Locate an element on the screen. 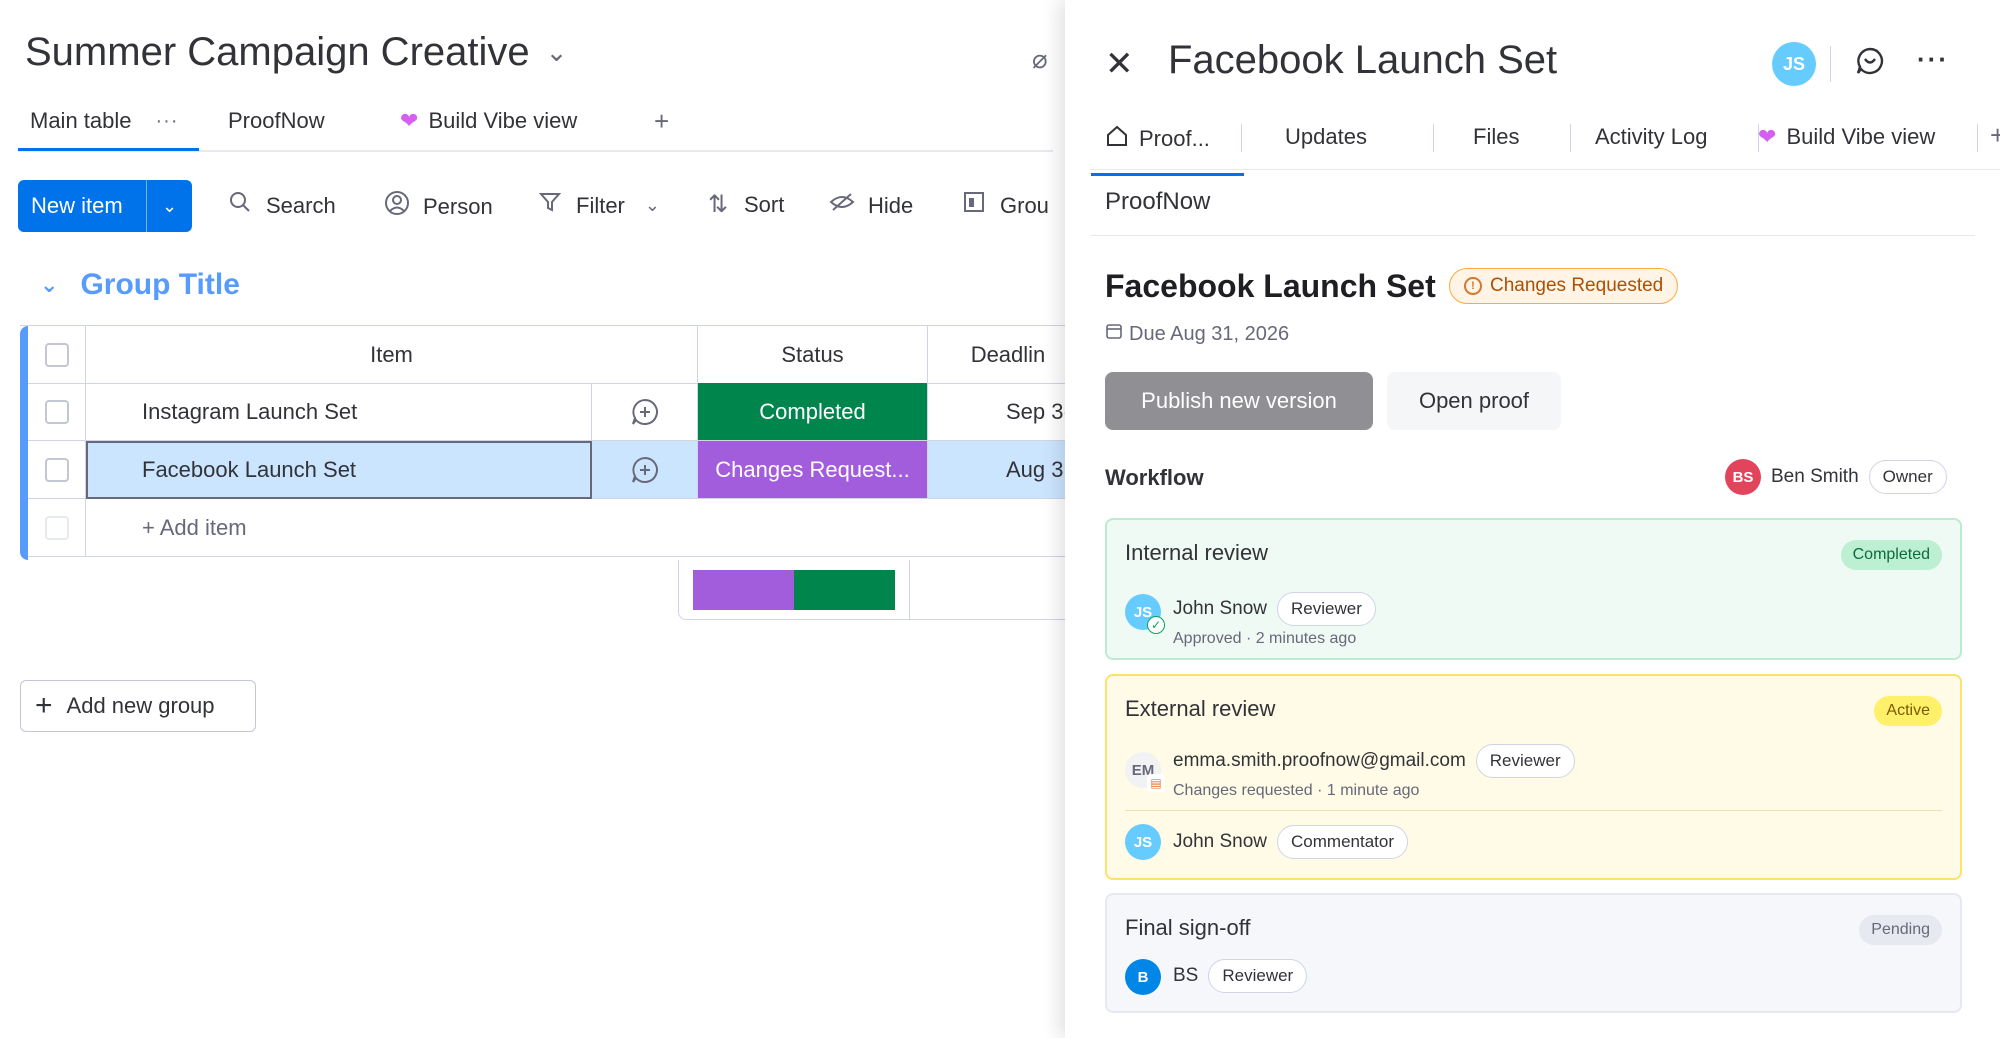 The image size is (2000, 1038). tab-activity-log: Activity Log is located at coordinates (1651, 137).